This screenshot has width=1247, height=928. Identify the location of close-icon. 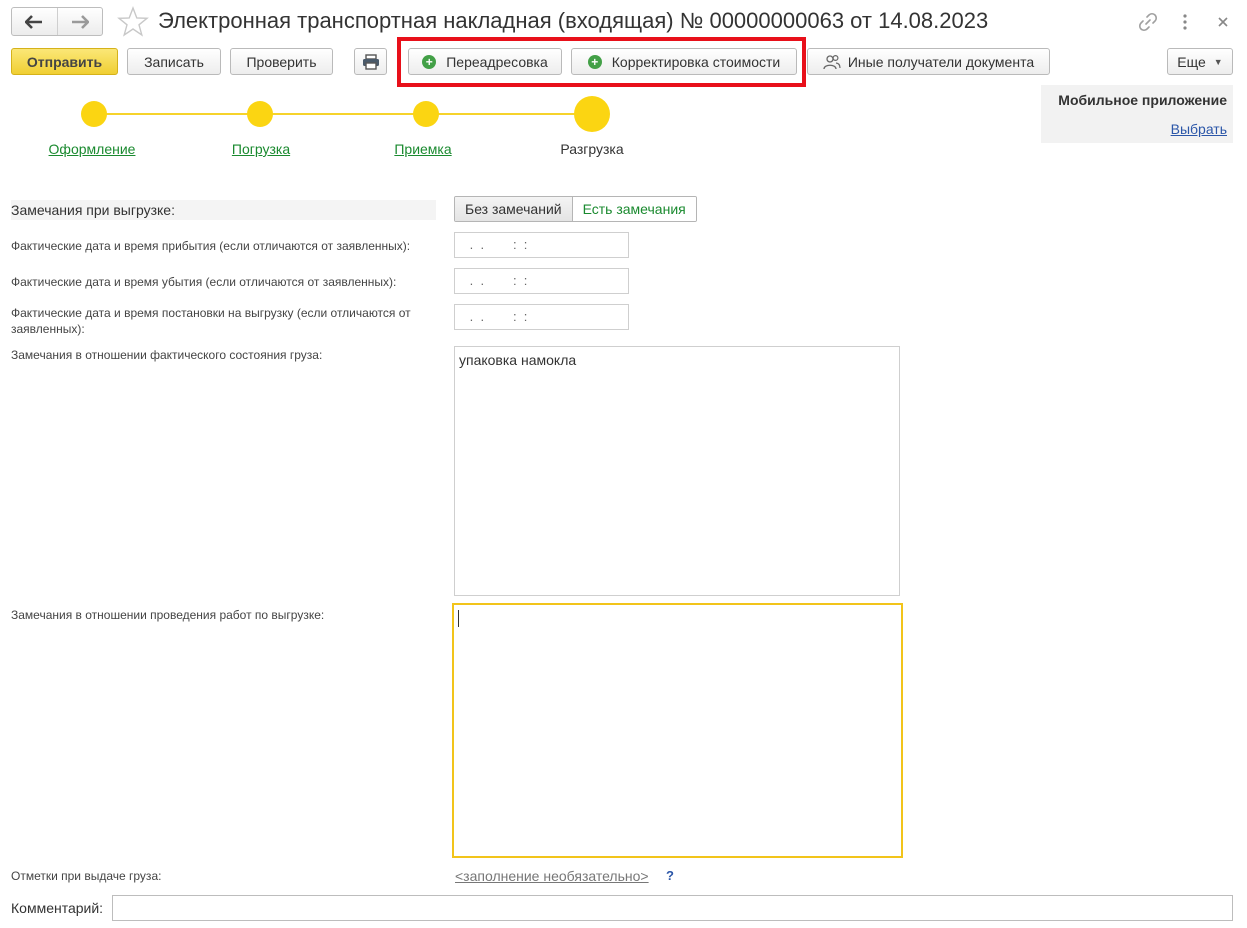
(1223, 22).